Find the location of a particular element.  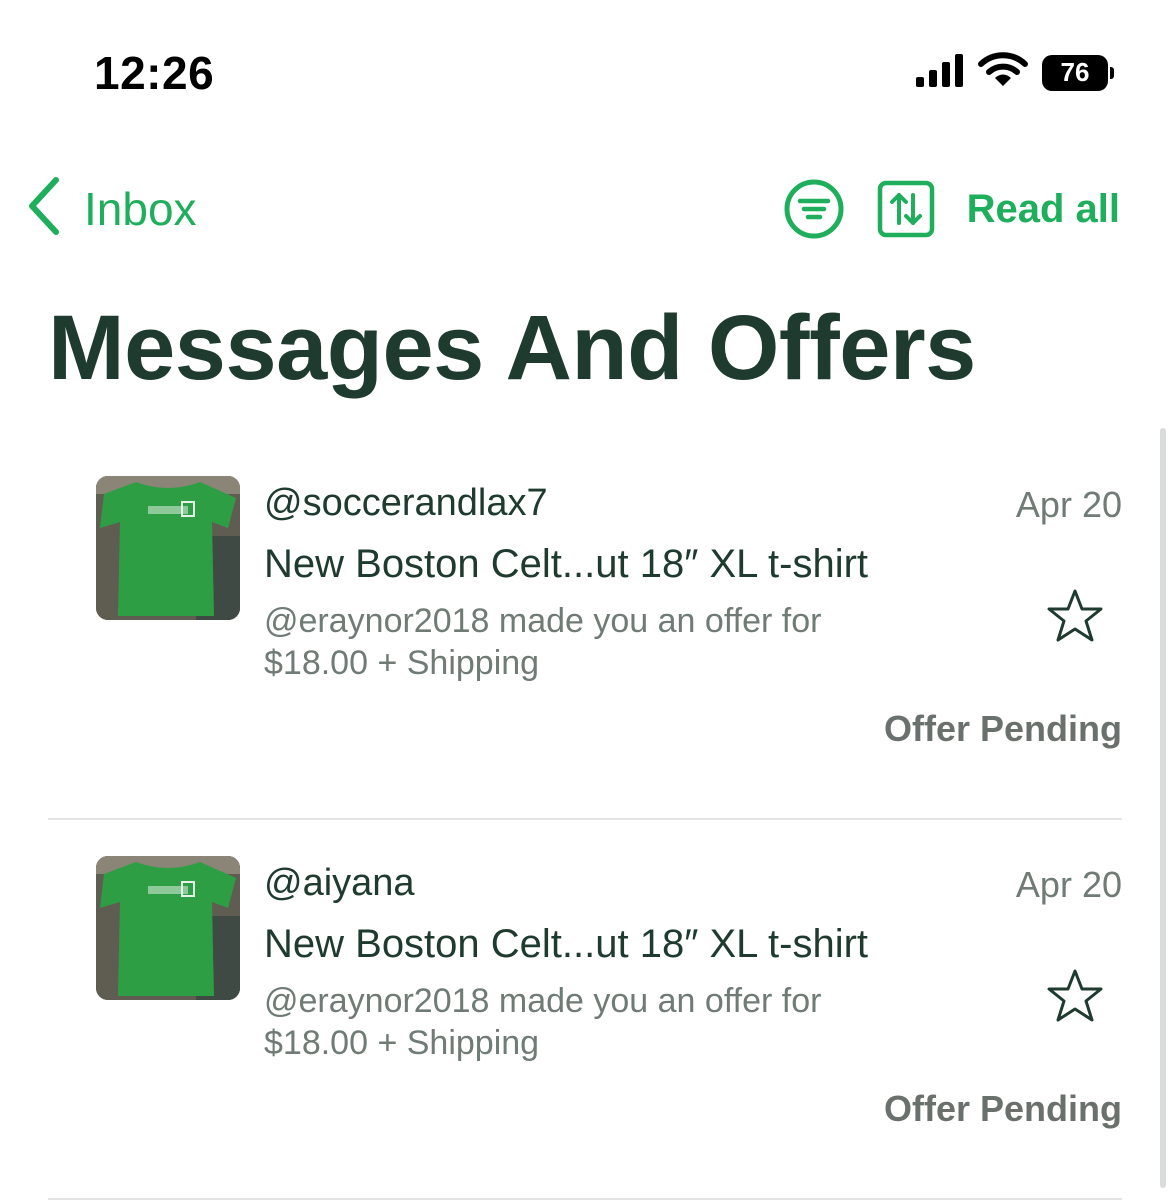

status-time: 12:26 is located at coordinates (154, 73).